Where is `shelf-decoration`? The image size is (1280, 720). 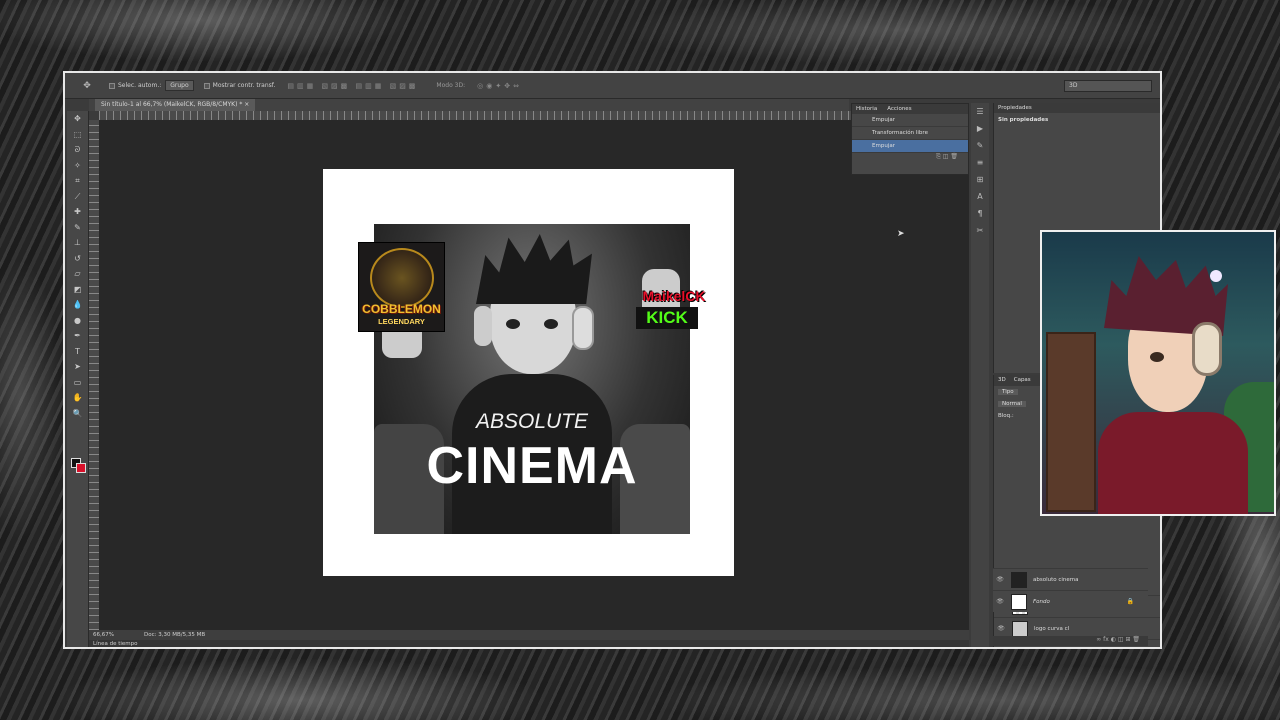 shelf-decoration is located at coordinates (1071, 422).